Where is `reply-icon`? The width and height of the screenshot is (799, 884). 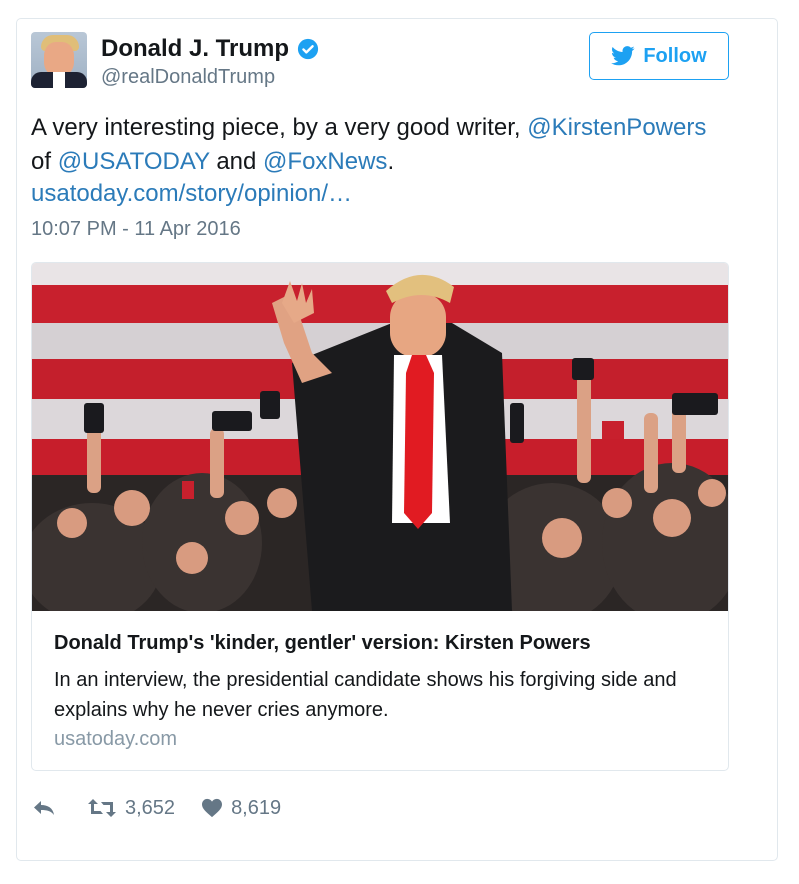 reply-icon is located at coordinates (44, 808).